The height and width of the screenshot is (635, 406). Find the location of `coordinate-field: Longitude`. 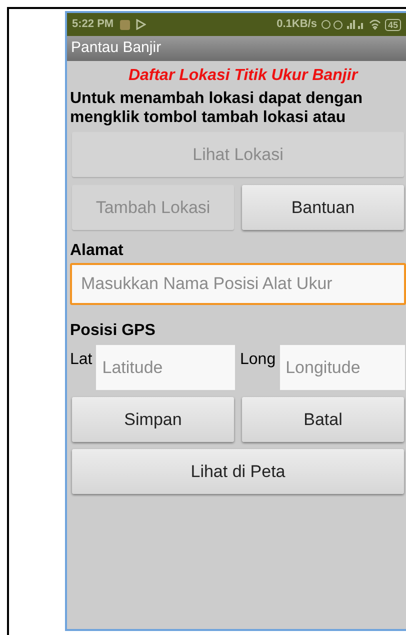

coordinate-field: Longitude is located at coordinates (342, 367).